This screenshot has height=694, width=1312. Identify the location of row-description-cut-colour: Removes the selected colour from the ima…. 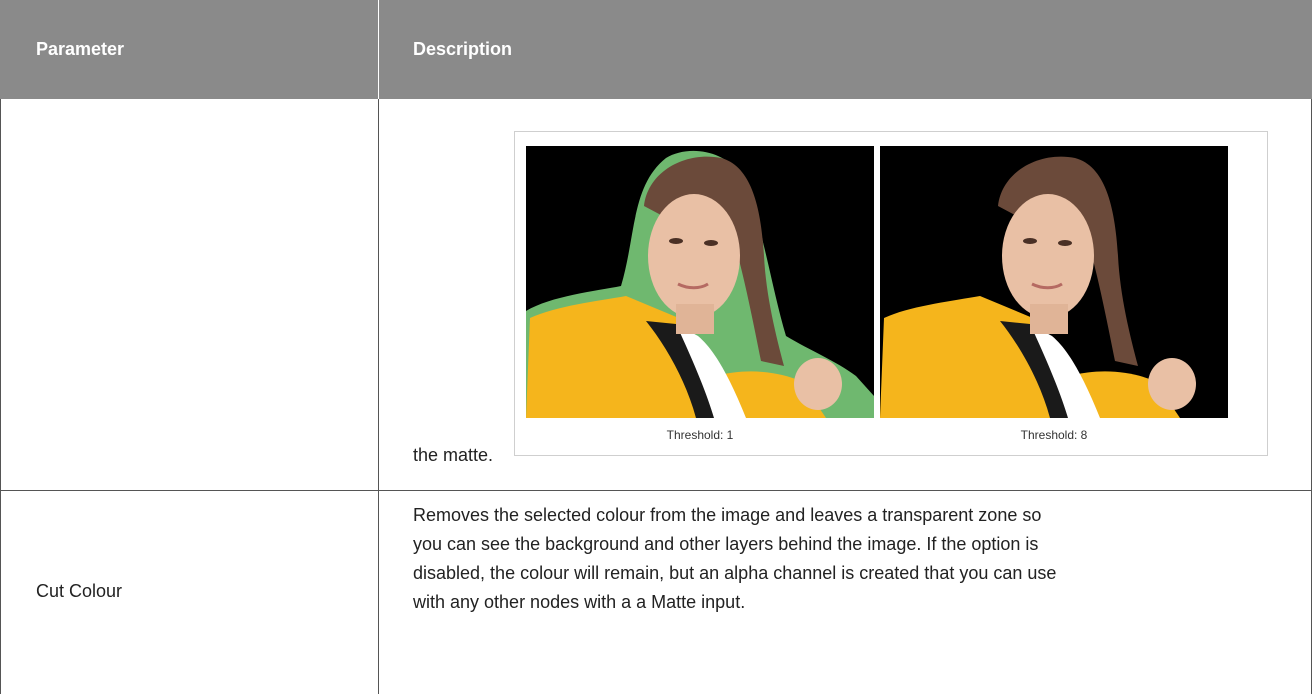
(853, 559).